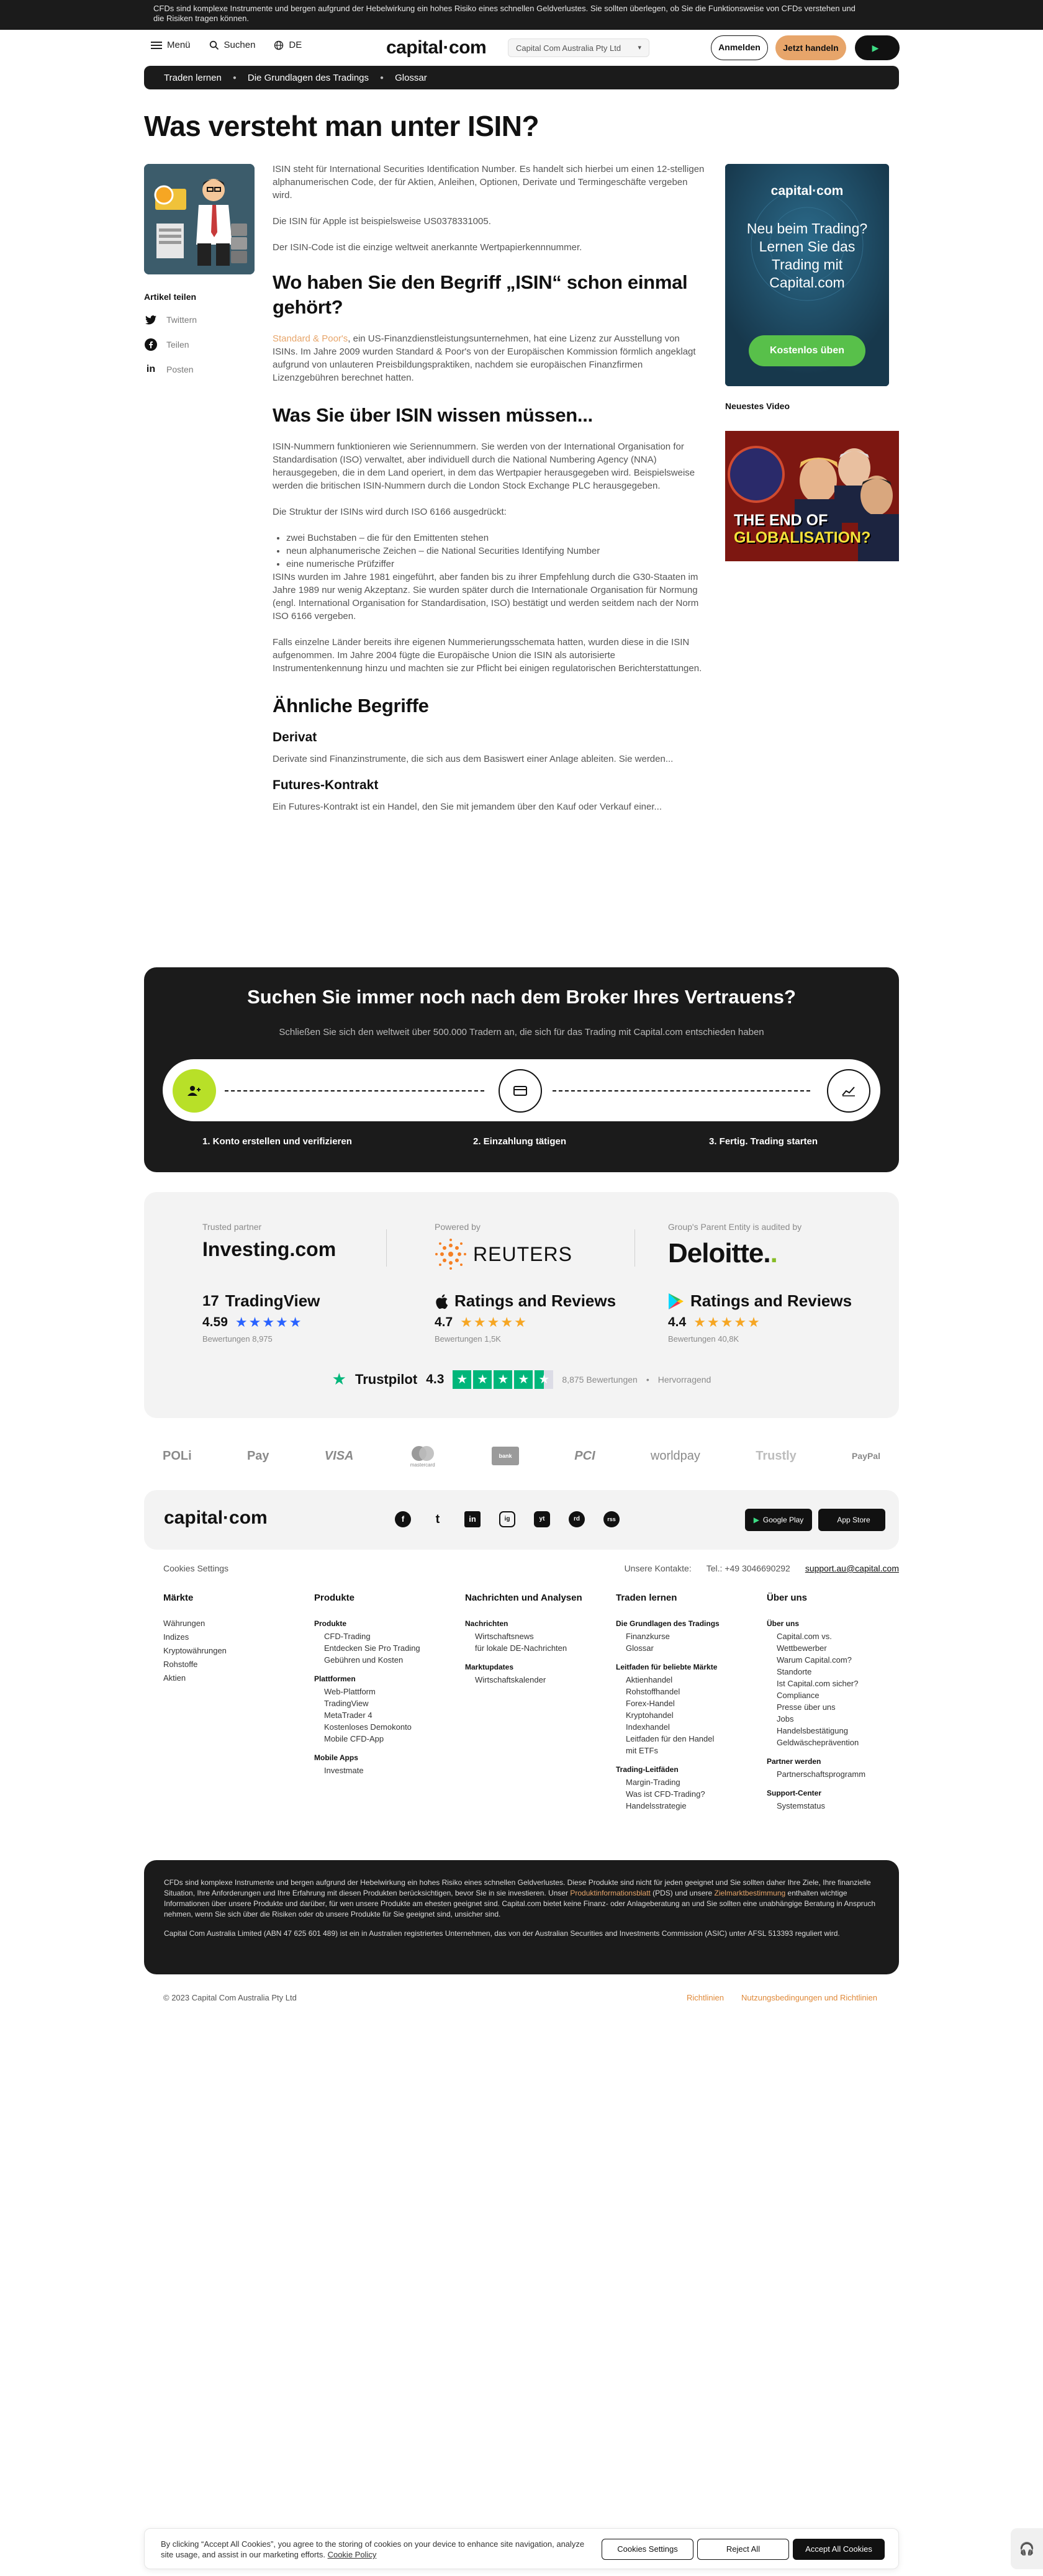  I want to click on footer-link: Web-Plattform, so click(382, 1691).